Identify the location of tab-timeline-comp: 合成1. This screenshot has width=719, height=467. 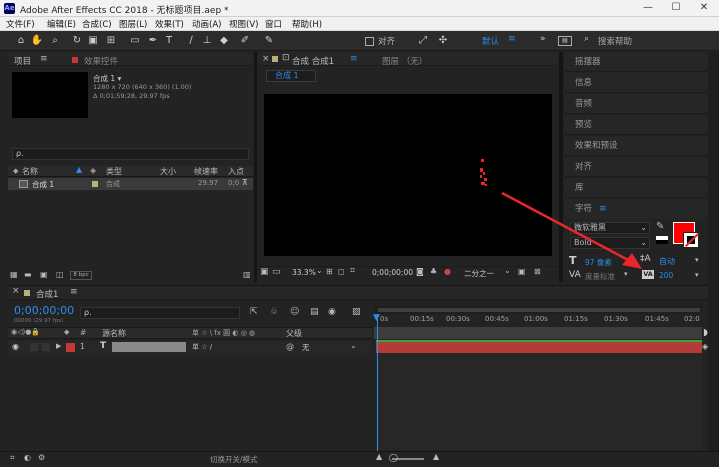
(47, 294).